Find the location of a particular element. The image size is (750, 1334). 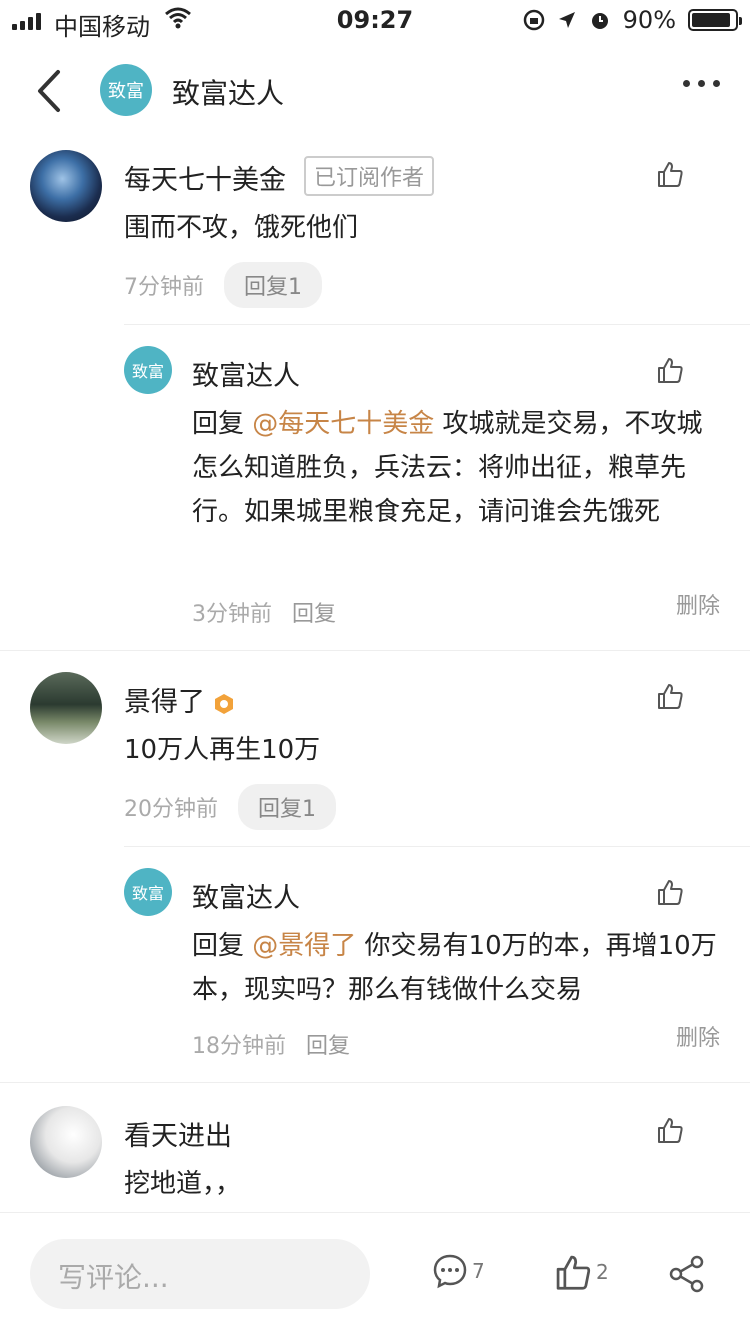

alarm-icon is located at coordinates (599, 21).